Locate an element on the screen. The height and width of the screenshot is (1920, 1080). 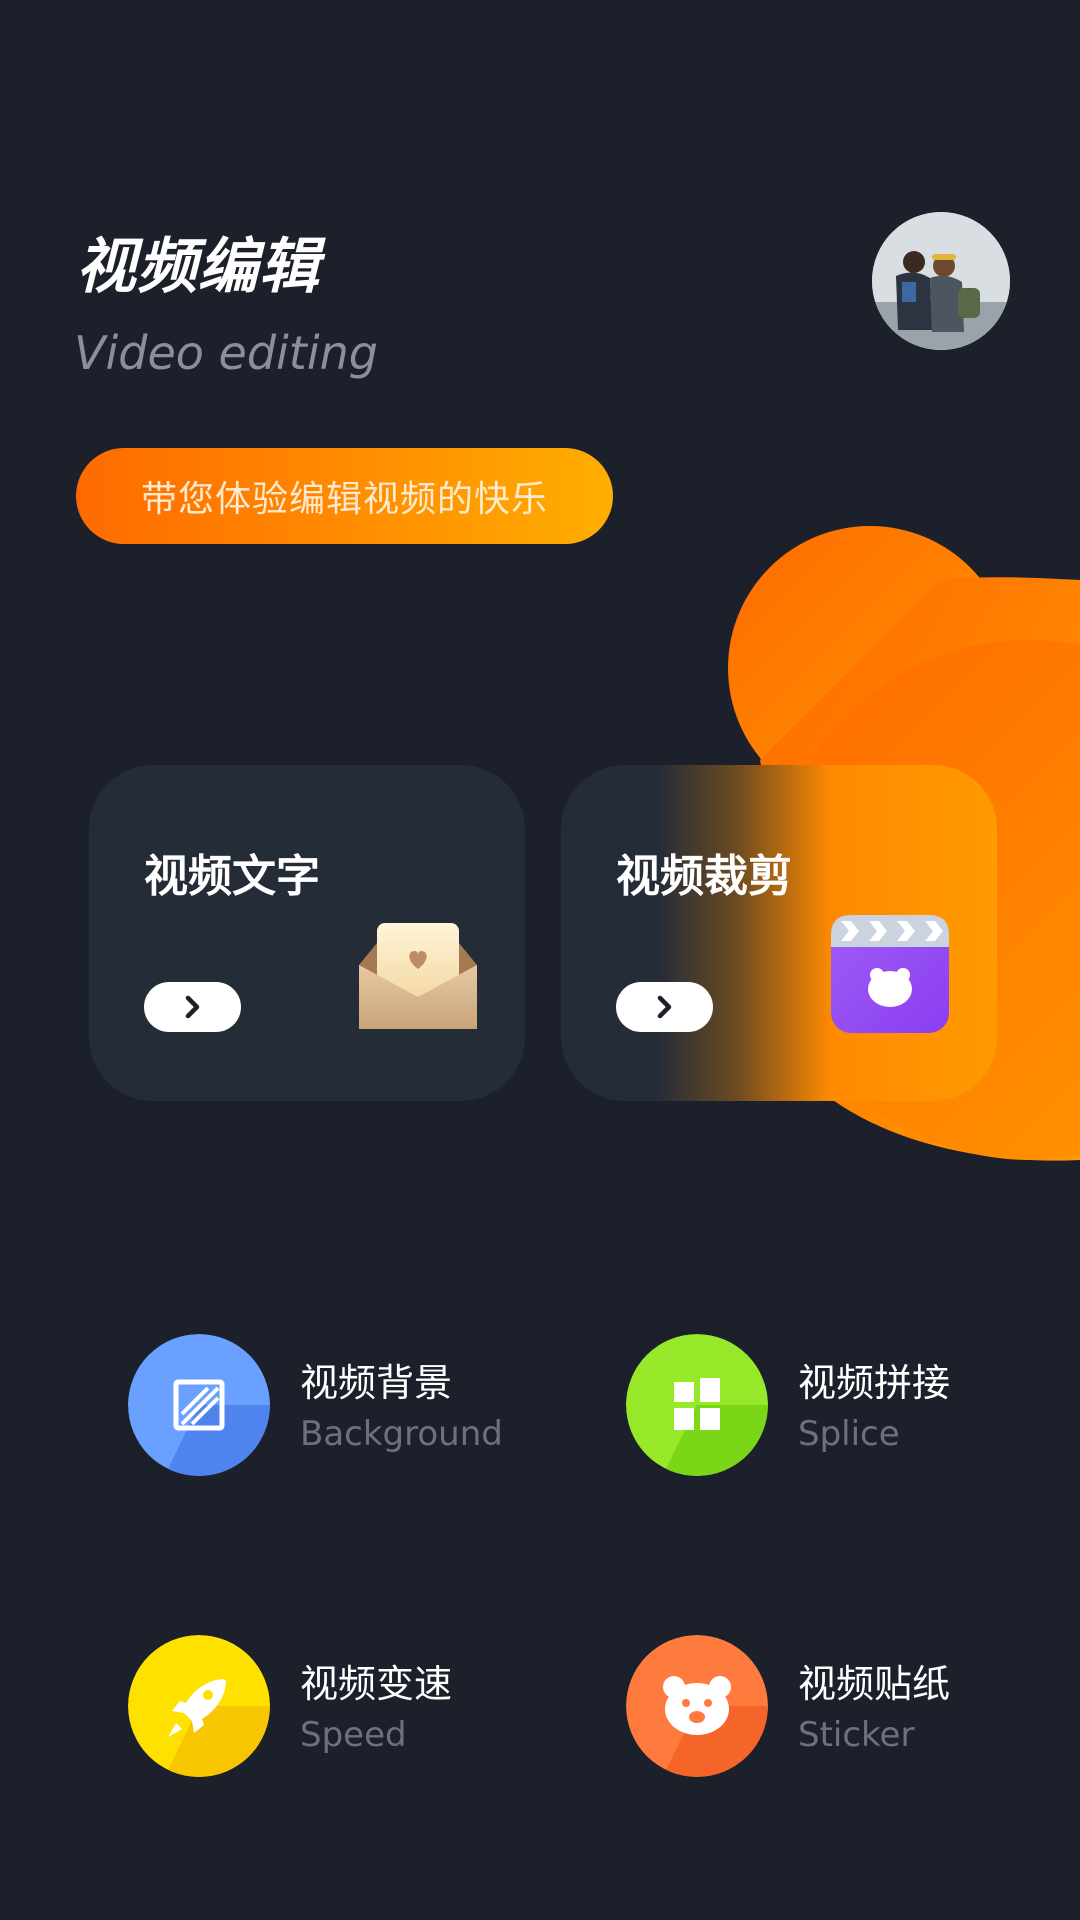
envelope-heart-icon is located at coordinates (418, 976).